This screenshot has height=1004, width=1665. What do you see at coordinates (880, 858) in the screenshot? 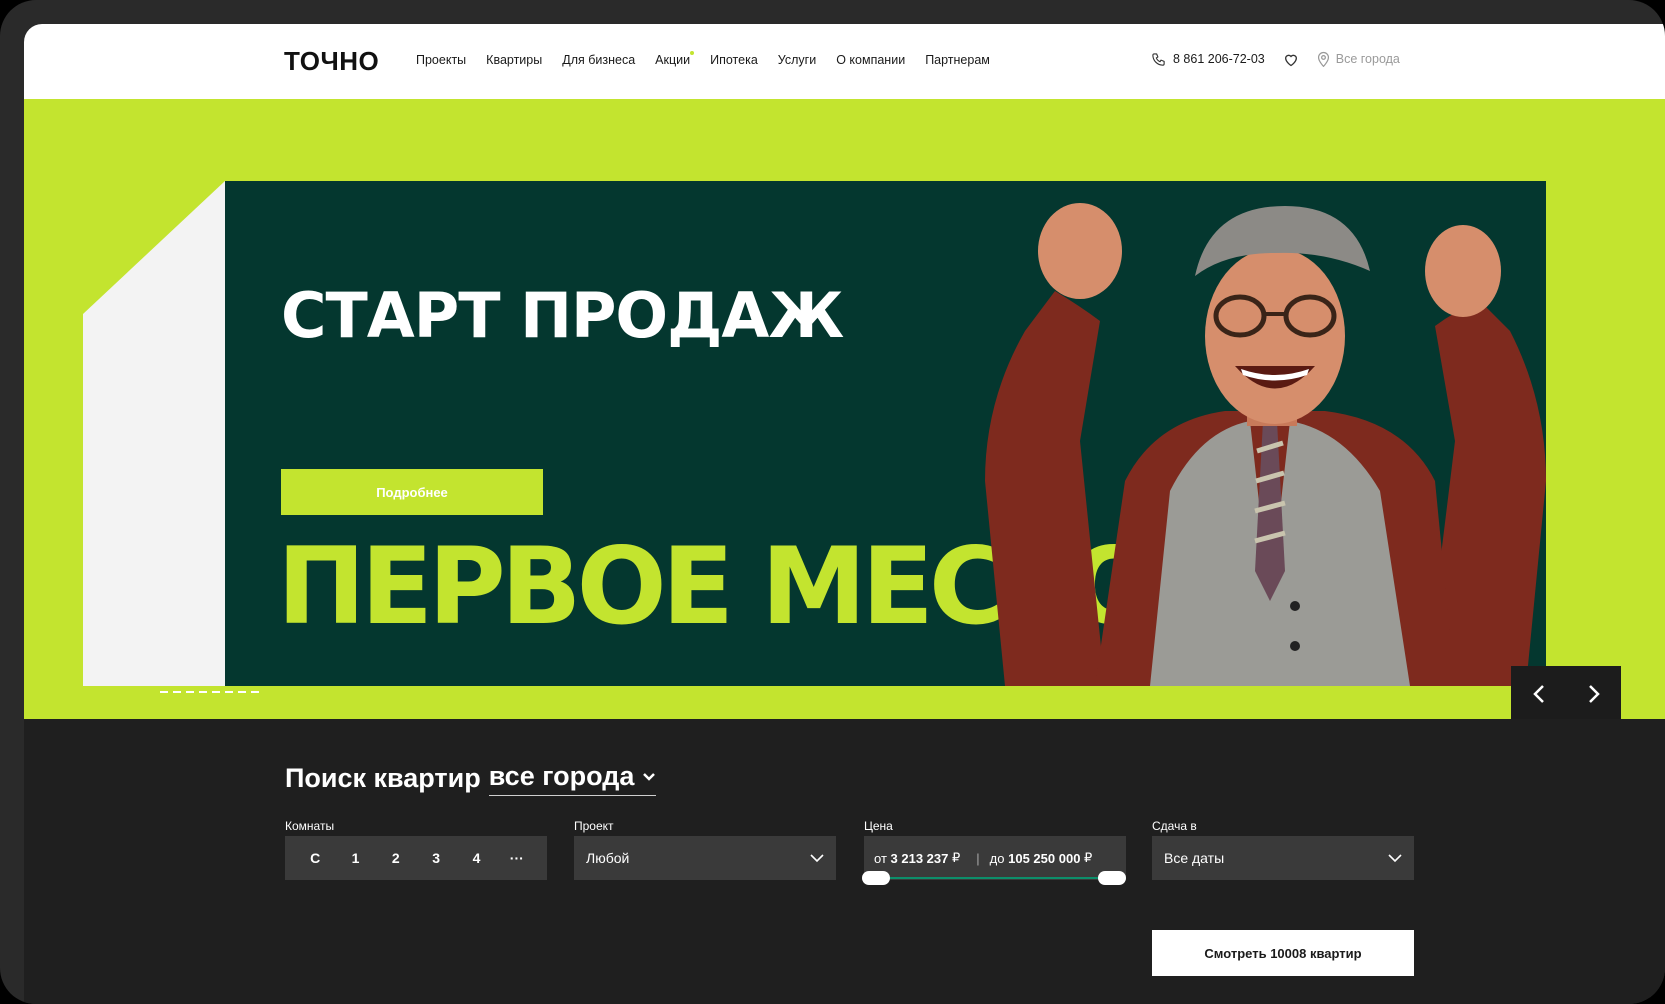
I see `price-from-prefix: от` at bounding box center [880, 858].